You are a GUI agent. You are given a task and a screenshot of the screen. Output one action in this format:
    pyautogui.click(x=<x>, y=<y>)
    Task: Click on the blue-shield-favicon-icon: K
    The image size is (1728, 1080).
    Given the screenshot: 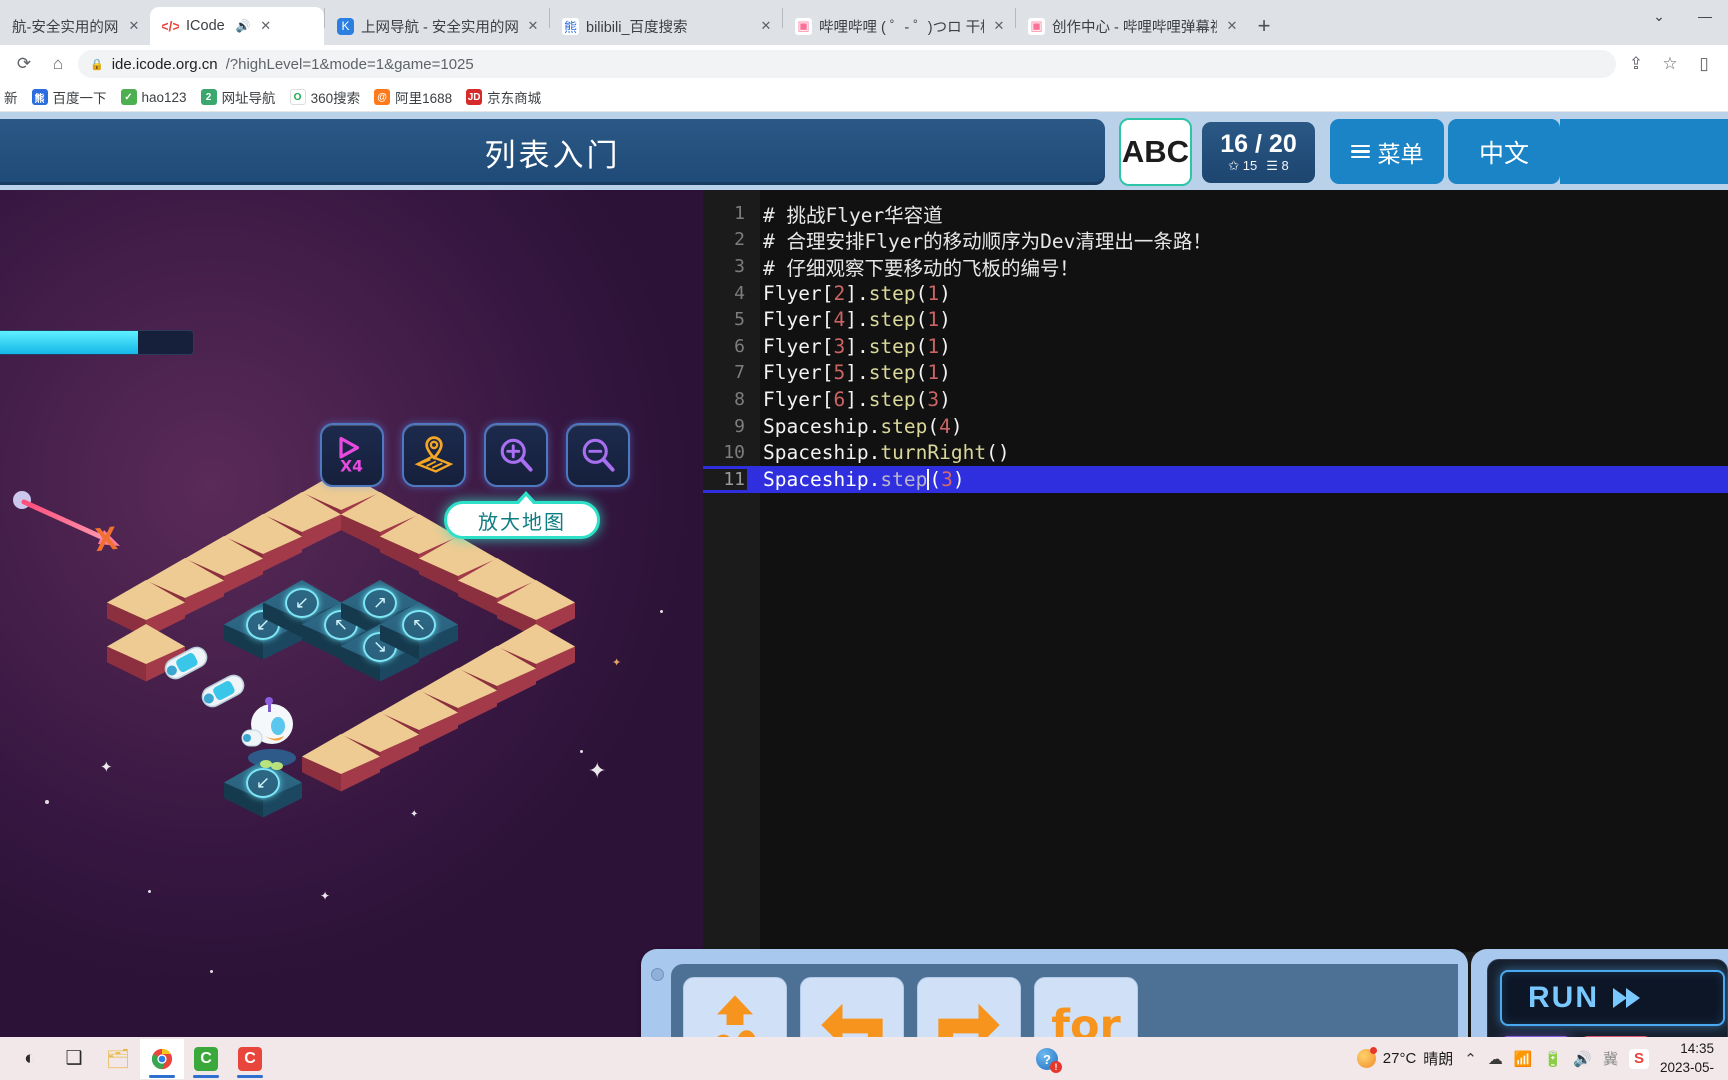 What is the action you would take?
    pyautogui.click(x=345, y=26)
    